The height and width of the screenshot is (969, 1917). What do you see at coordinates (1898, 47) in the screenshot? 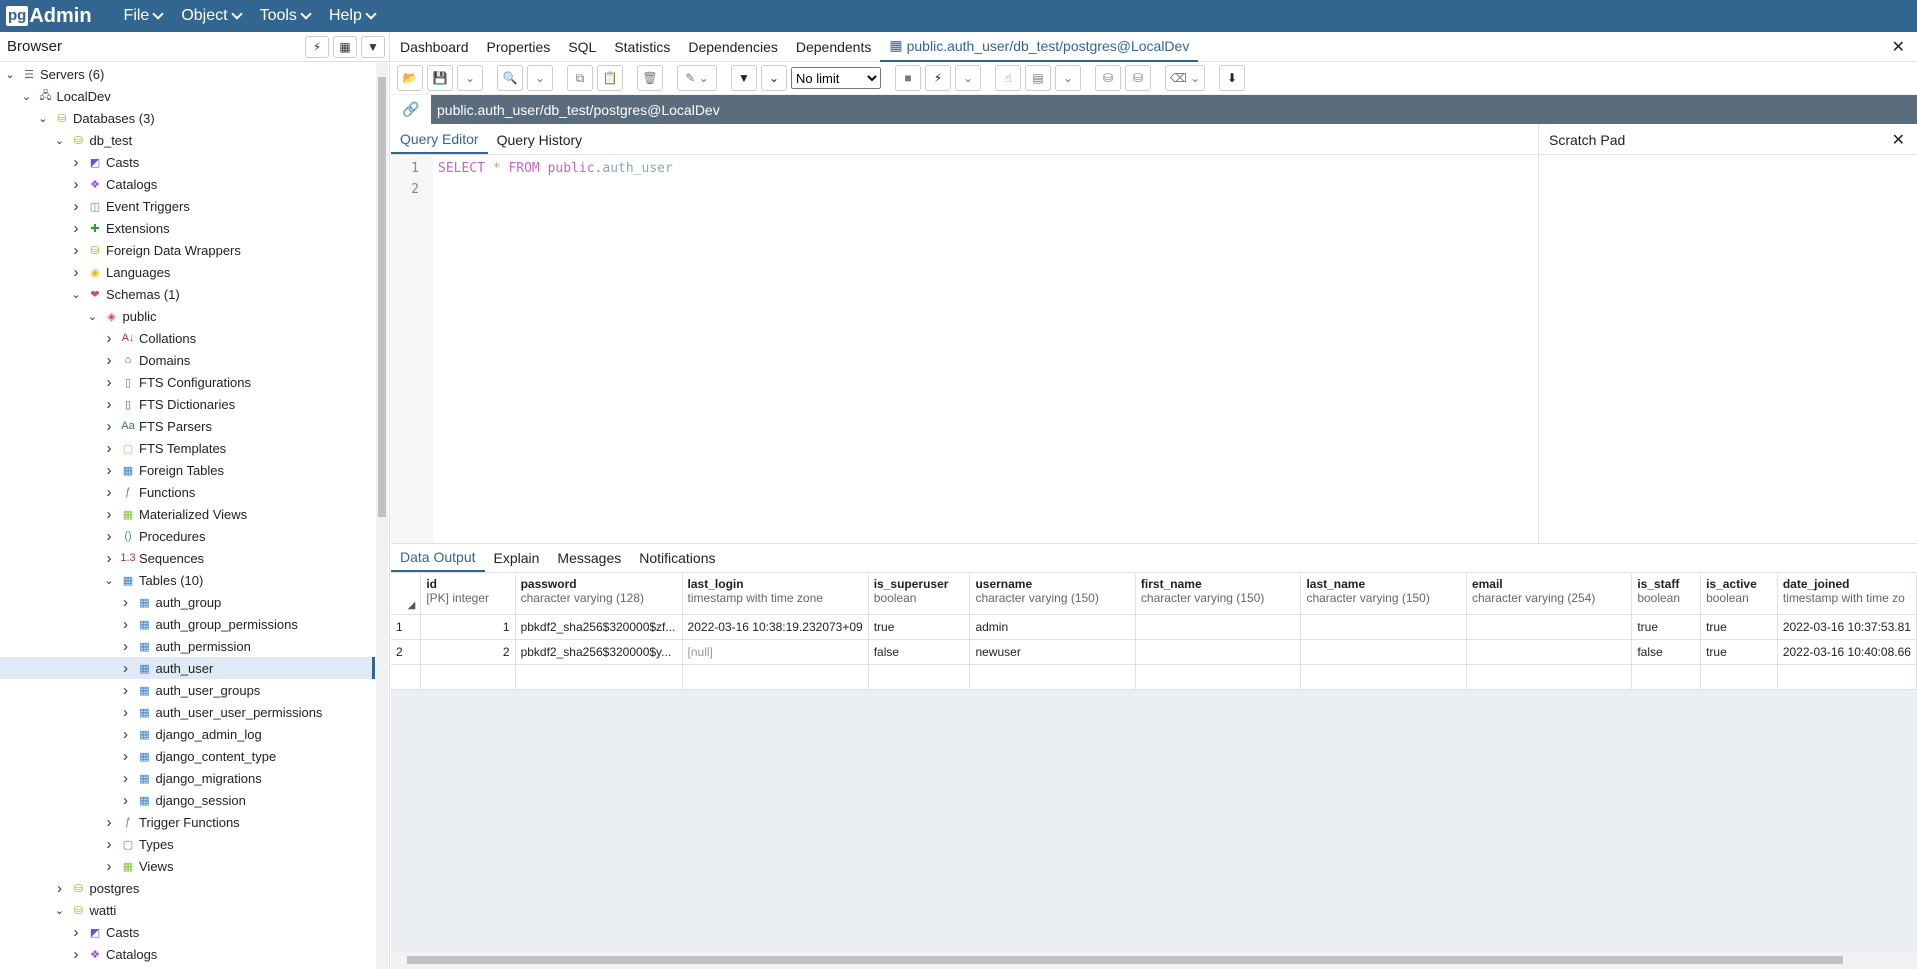
I see `close-tab-icon: ✕` at bounding box center [1898, 47].